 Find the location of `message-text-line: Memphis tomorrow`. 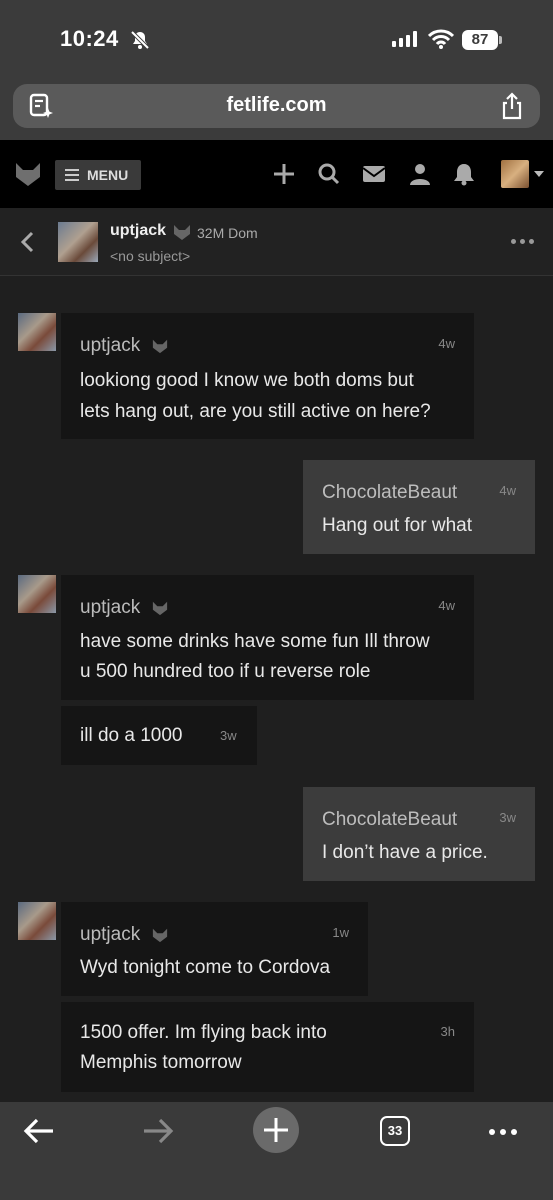

message-text-line: Memphis tomorrow is located at coordinates (161, 1062).